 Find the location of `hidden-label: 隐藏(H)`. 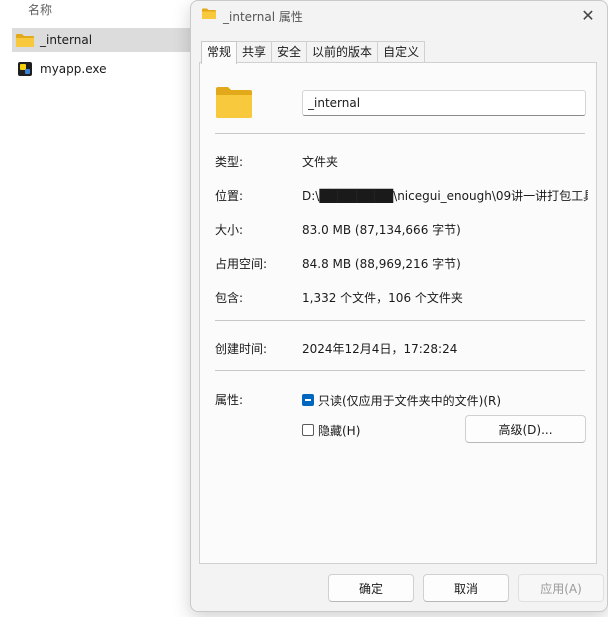

hidden-label: 隐藏(H) is located at coordinates (339, 430).